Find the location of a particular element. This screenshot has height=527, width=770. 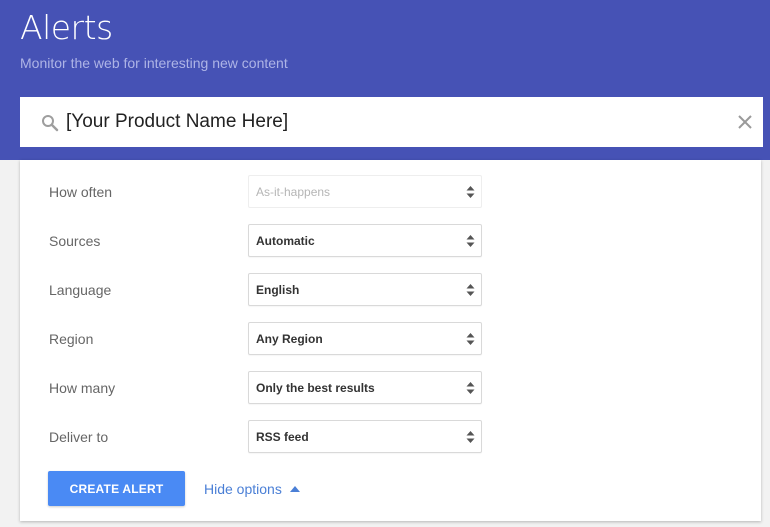

how-many-select: Only the best results is located at coordinates (365, 387).